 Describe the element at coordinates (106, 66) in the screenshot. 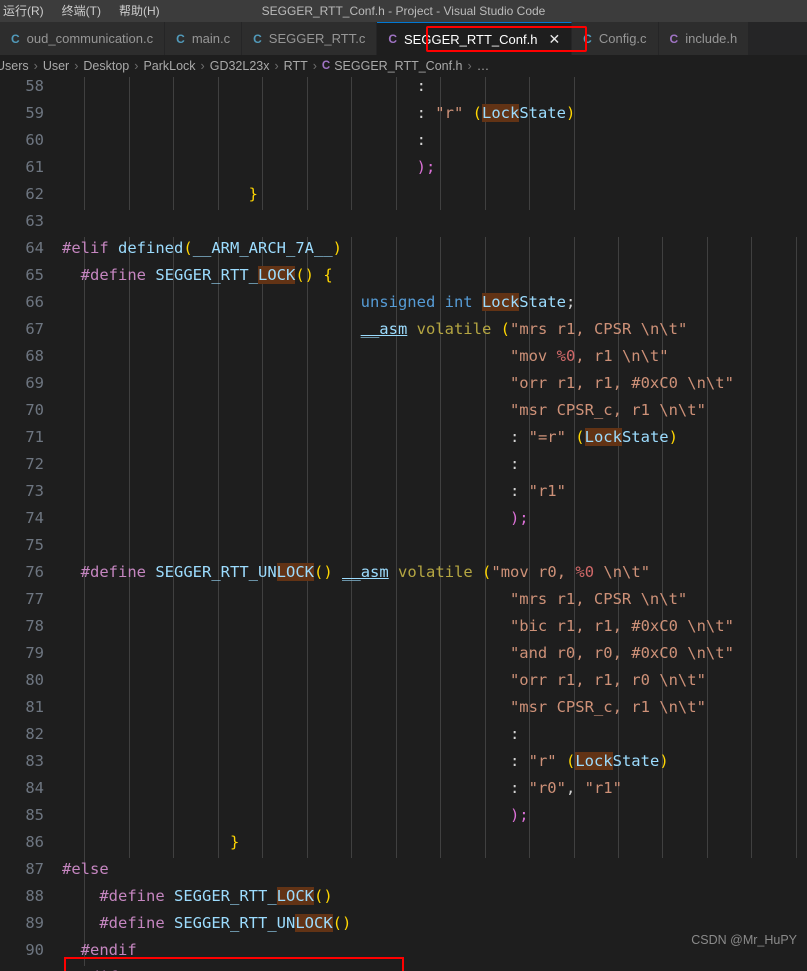

I see `breadcrumb-segment-desktop: Desktop` at that location.